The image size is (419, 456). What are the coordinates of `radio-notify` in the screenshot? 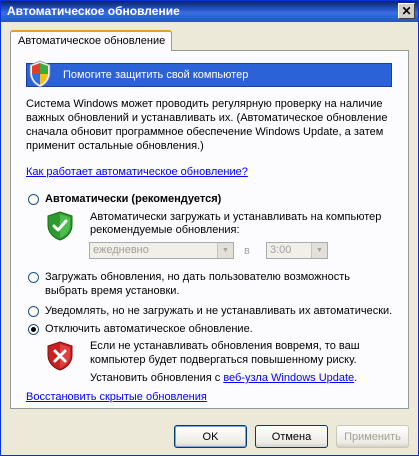 It's located at (33, 311).